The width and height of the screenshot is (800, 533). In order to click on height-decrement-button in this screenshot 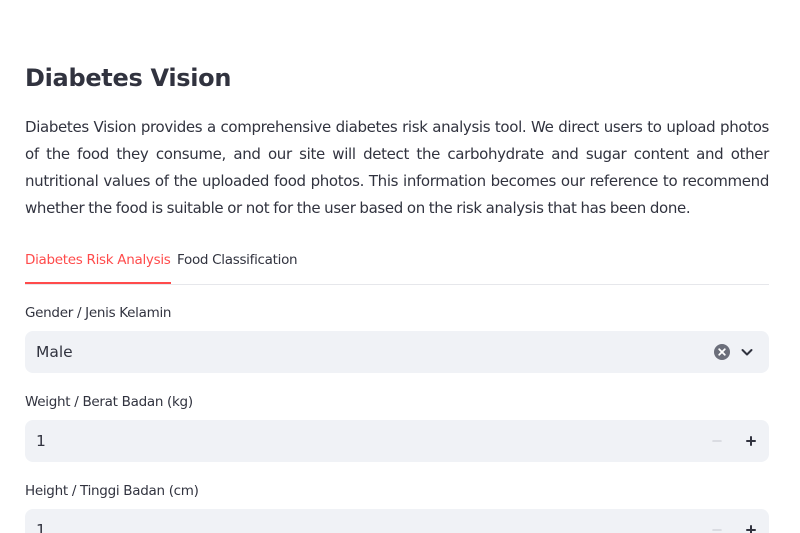, I will do `click(717, 526)`.